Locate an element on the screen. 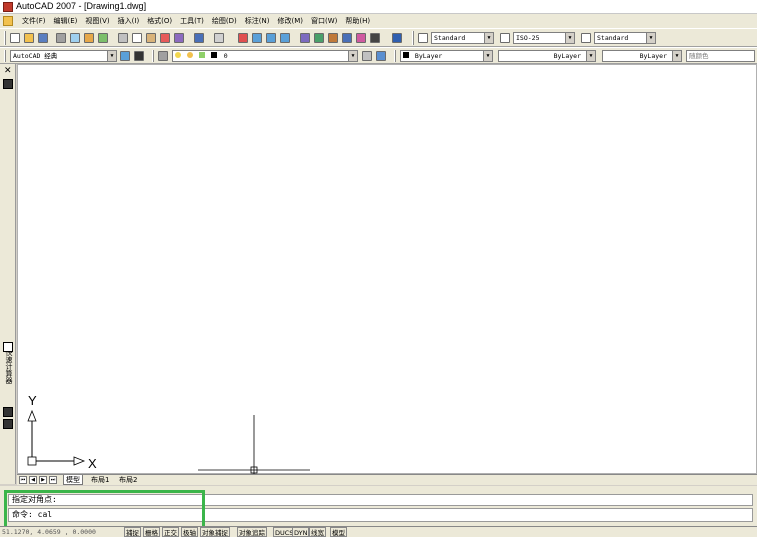 This screenshot has width=757, height=537. design-center-icon is located at coordinates (319, 38).